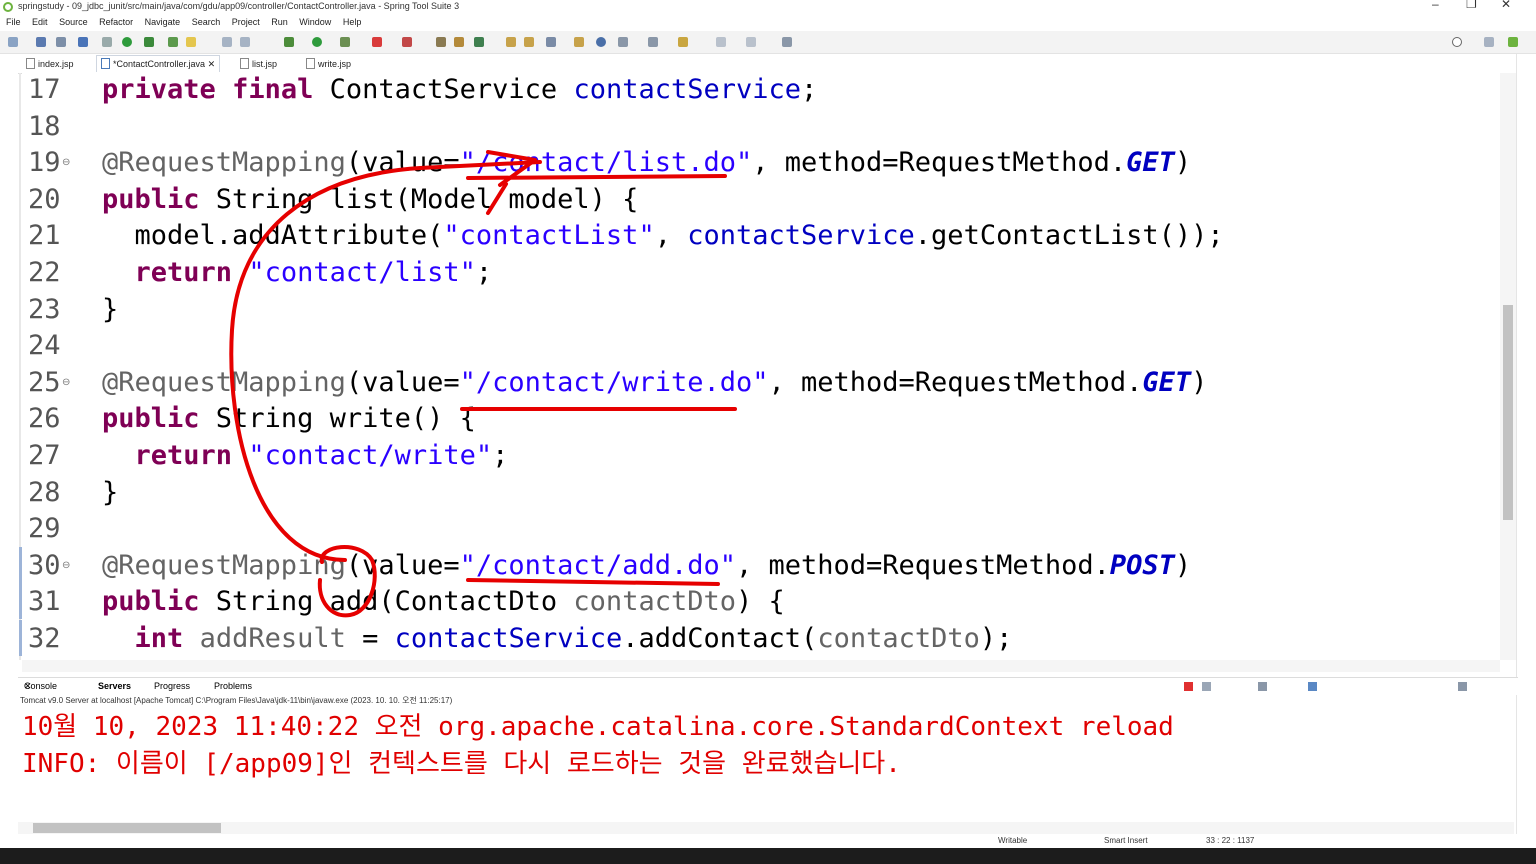 The height and width of the screenshot is (864, 1536). Describe the element at coordinates (1508, 412) in the screenshot. I see `editor-scroll-thumb` at that location.